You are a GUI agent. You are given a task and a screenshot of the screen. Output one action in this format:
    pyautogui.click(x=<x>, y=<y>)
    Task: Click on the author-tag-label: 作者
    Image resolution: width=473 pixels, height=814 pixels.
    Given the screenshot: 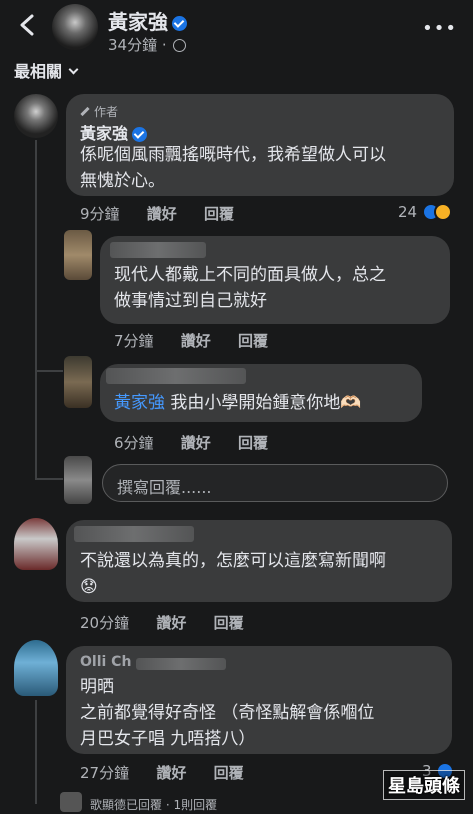 What is the action you would take?
    pyautogui.click(x=106, y=112)
    